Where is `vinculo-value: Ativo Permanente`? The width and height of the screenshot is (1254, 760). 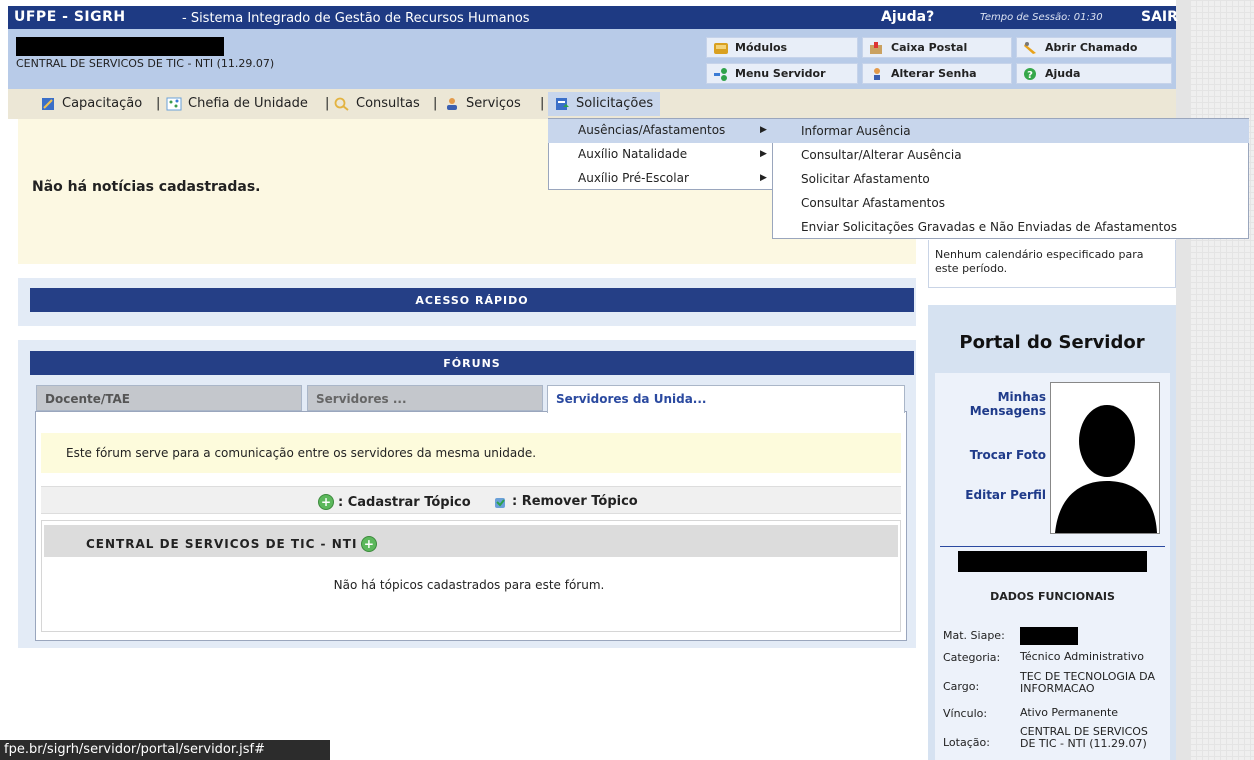 vinculo-value: Ativo Permanente is located at coordinates (1069, 712).